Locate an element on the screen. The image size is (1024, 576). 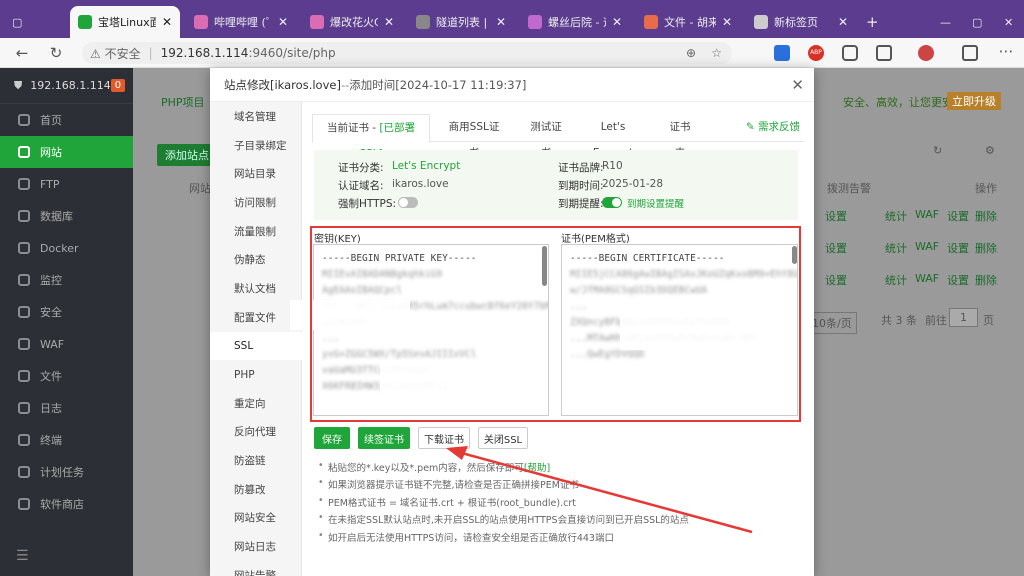
modal-menu-item: 默认文档 is located at coordinates (255, 288).